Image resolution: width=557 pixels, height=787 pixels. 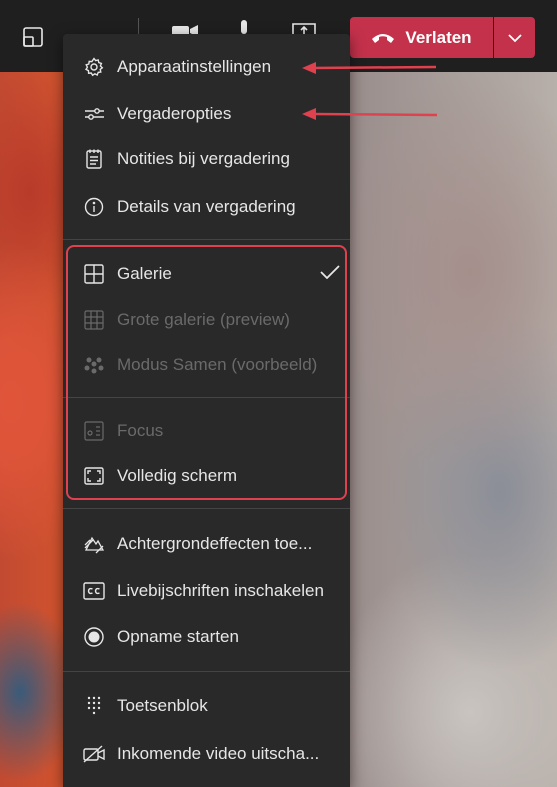 I want to click on menu-item-label: Vergaderopties, so click(x=174, y=113).